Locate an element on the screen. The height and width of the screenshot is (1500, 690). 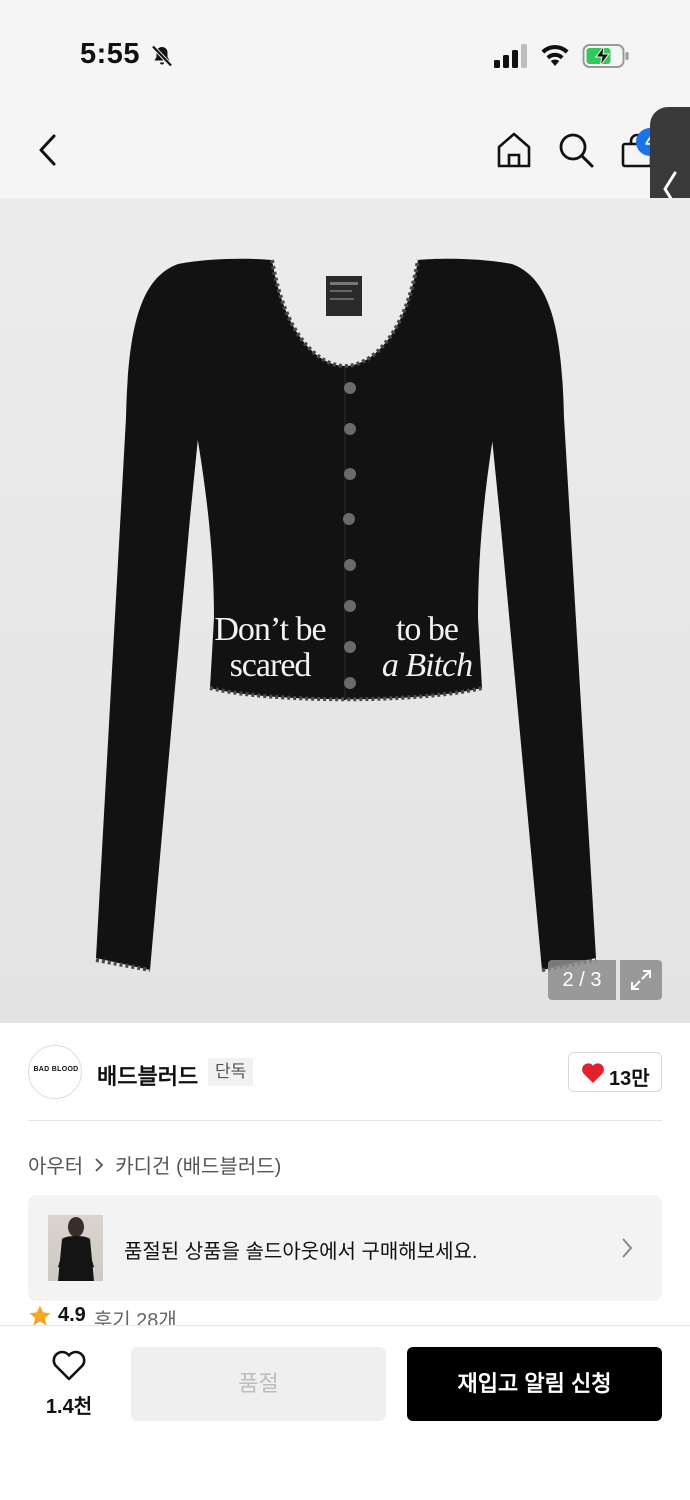
expand-image-button is located at coordinates (641, 980).